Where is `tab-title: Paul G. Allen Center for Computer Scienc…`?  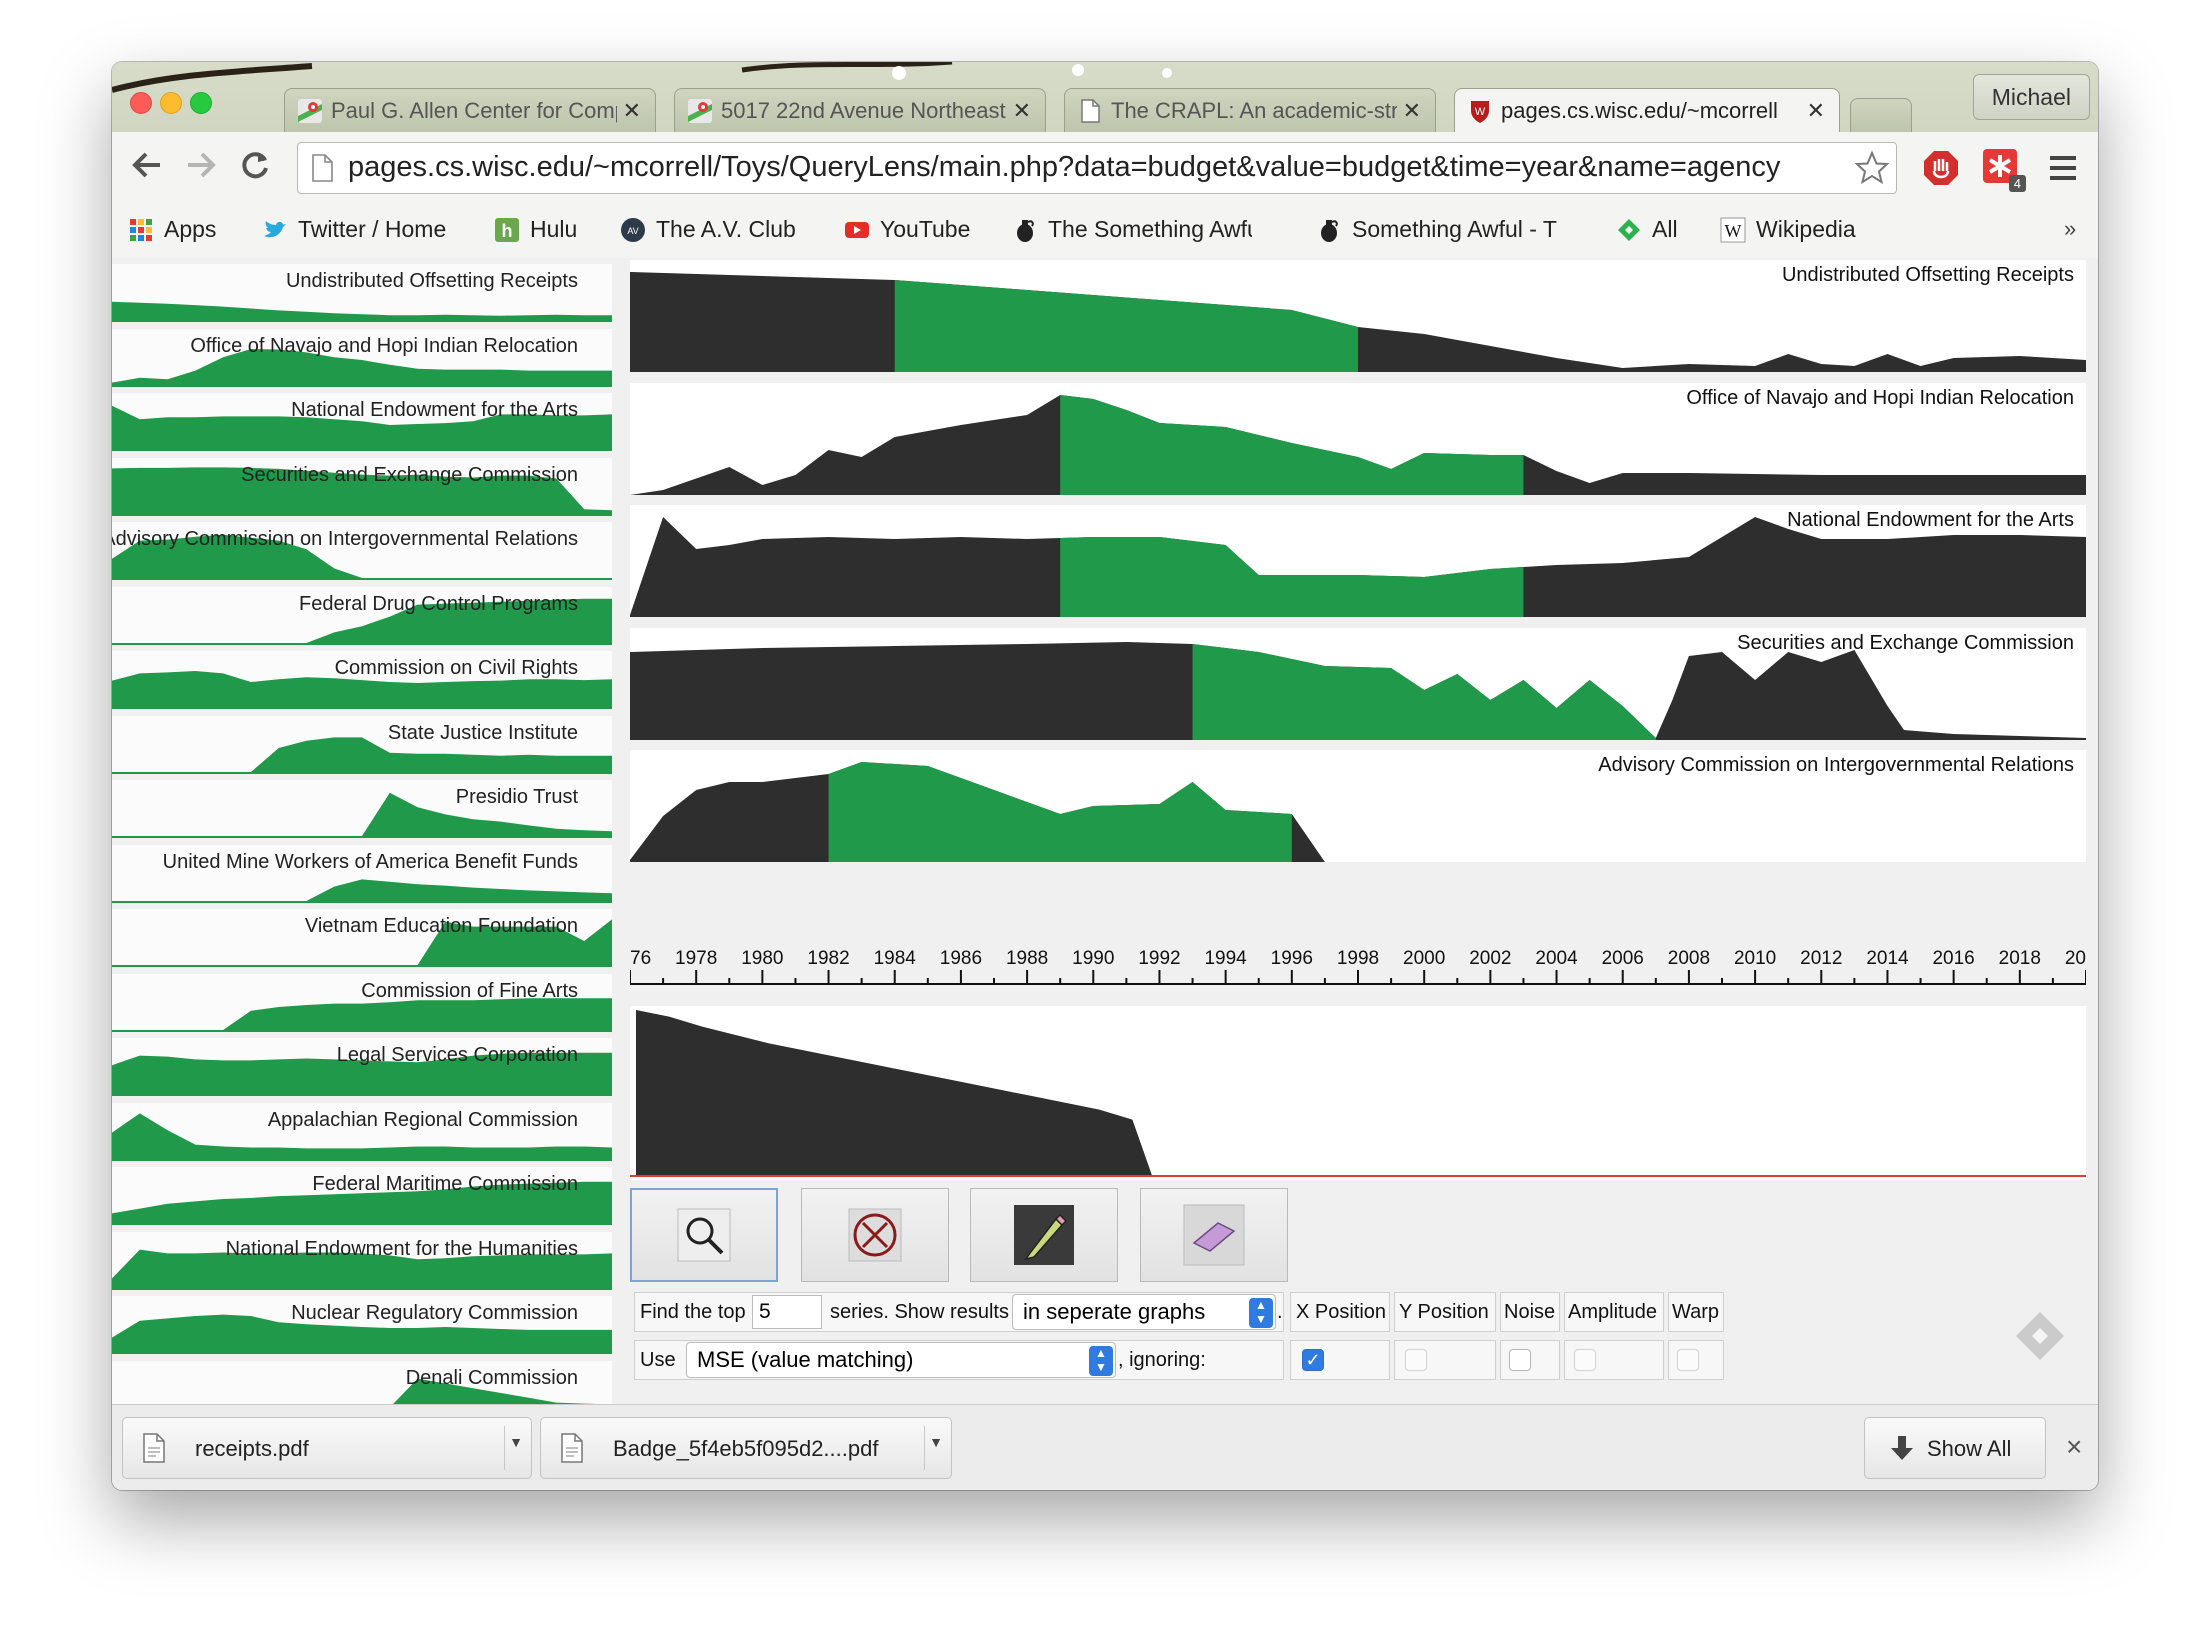
tab-title: Paul G. Allen Center for Computer Scienc… is located at coordinates (474, 110).